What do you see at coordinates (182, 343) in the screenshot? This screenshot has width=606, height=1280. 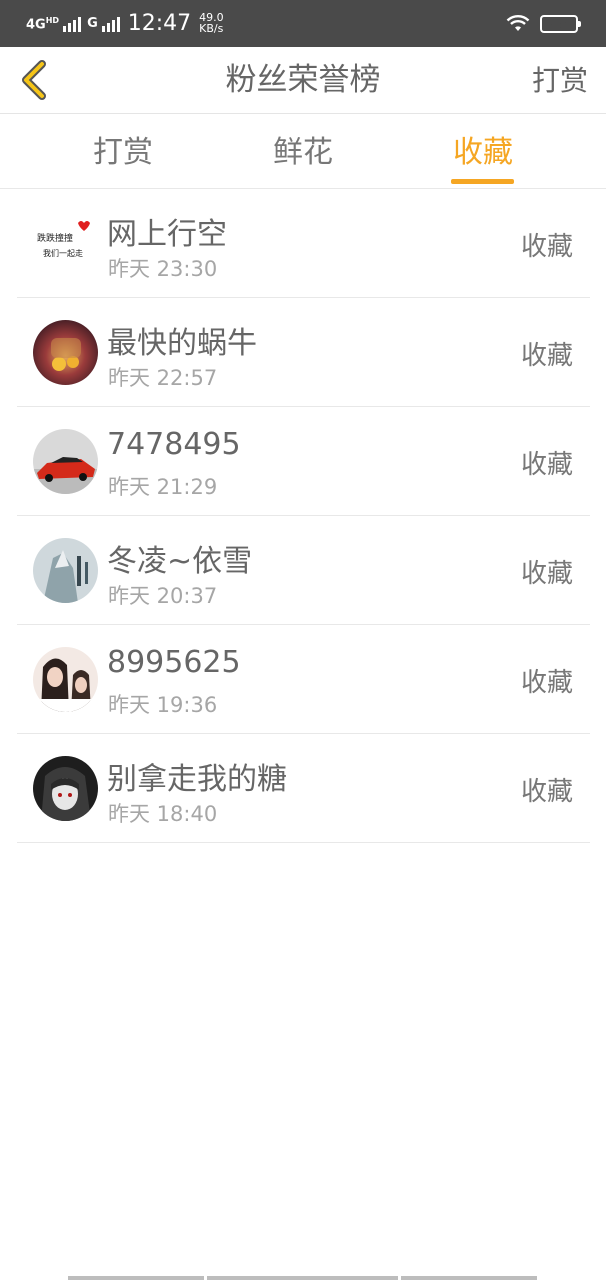 I see `user-name: 最快的蜗牛` at bounding box center [182, 343].